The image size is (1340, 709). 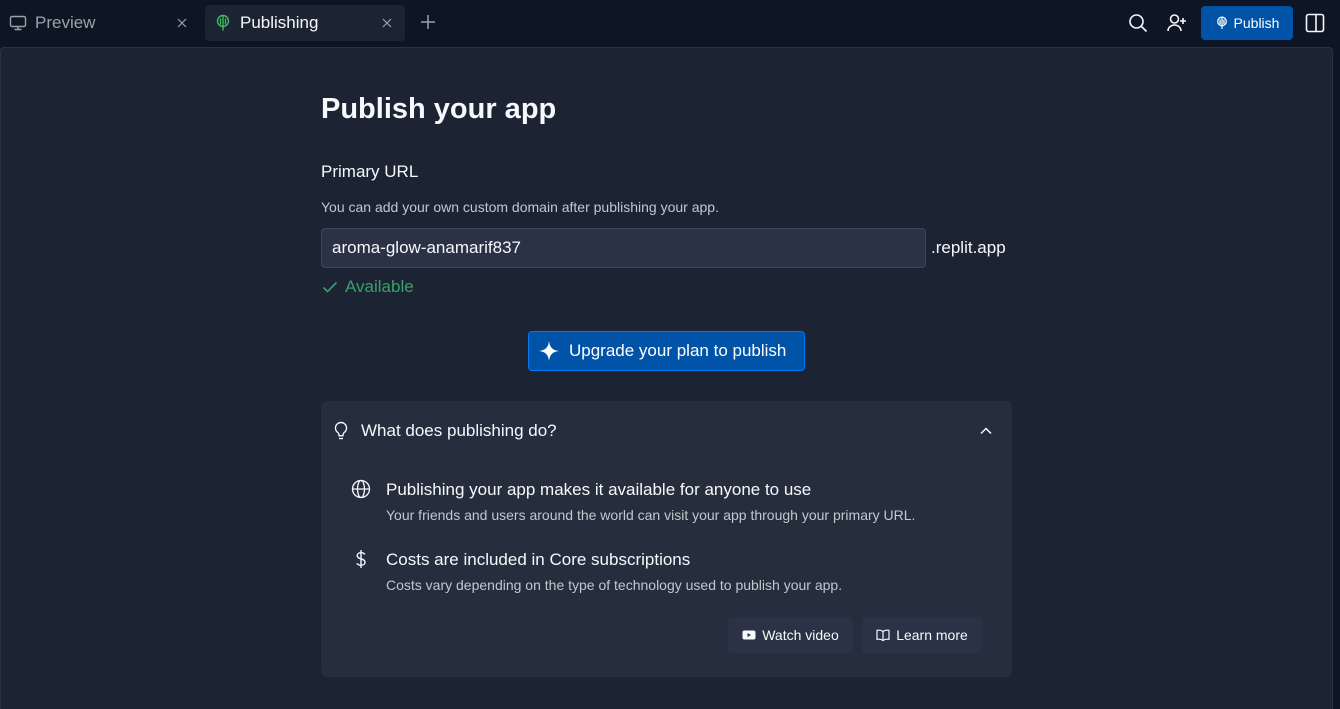 I want to click on publish-button: Publish, so click(x=1247, y=23).